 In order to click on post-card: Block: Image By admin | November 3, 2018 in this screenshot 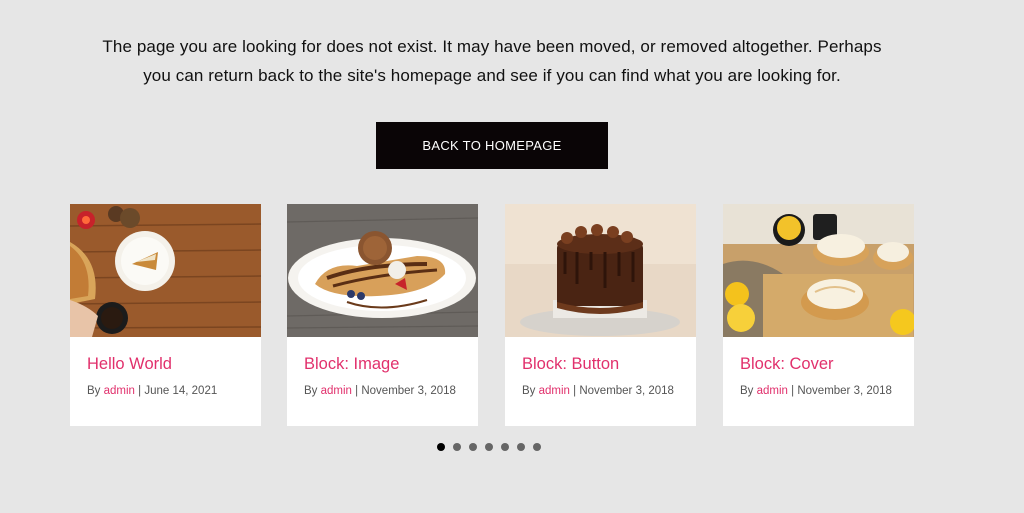, I will do `click(382, 315)`.